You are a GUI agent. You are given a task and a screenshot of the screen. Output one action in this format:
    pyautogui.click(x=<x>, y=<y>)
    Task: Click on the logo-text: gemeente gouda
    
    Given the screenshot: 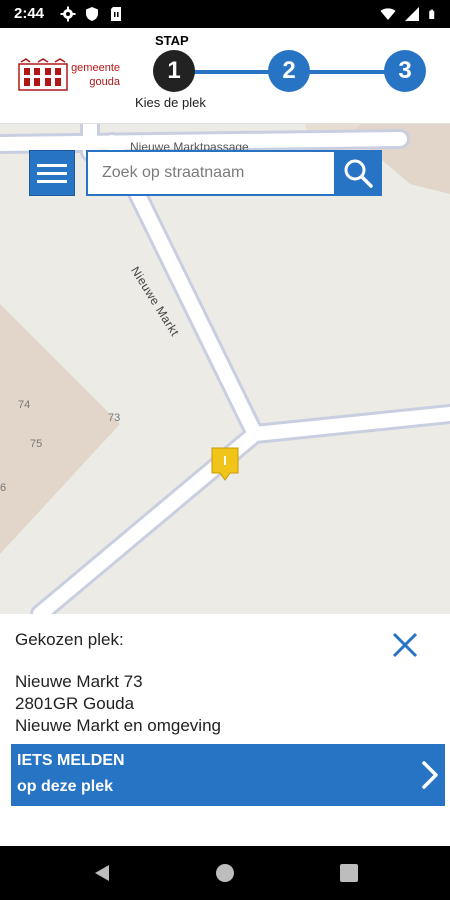 What is the action you would take?
    pyautogui.click(x=95, y=75)
    